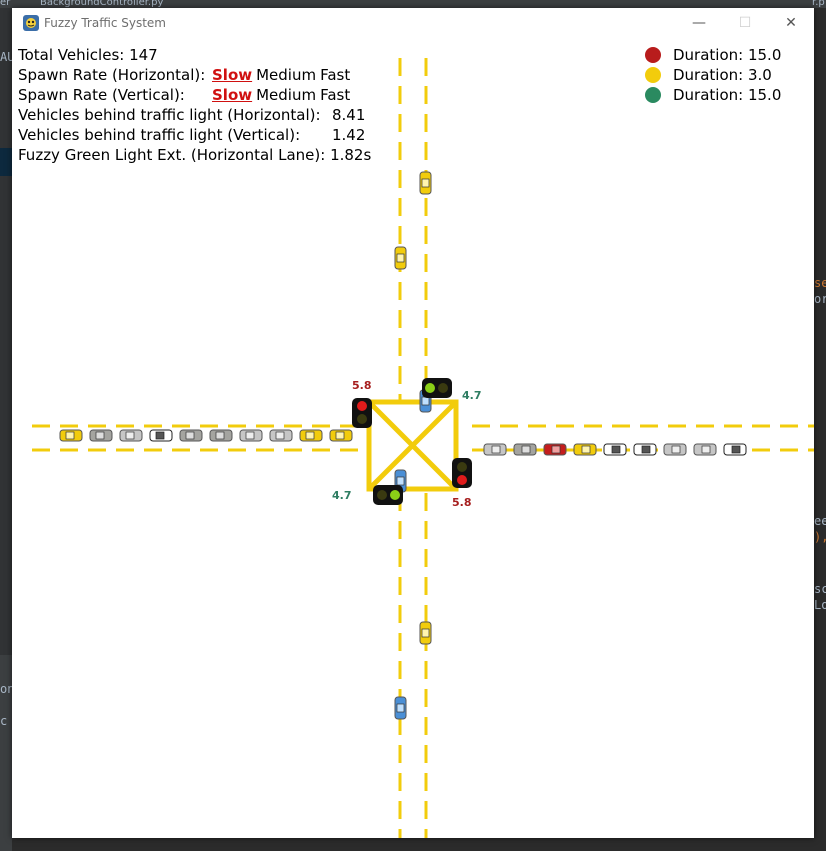  What do you see at coordinates (413, 23) in the screenshot?
I see `window-titlebar: Fuzzy Traffic System — ☐ ✕` at bounding box center [413, 23].